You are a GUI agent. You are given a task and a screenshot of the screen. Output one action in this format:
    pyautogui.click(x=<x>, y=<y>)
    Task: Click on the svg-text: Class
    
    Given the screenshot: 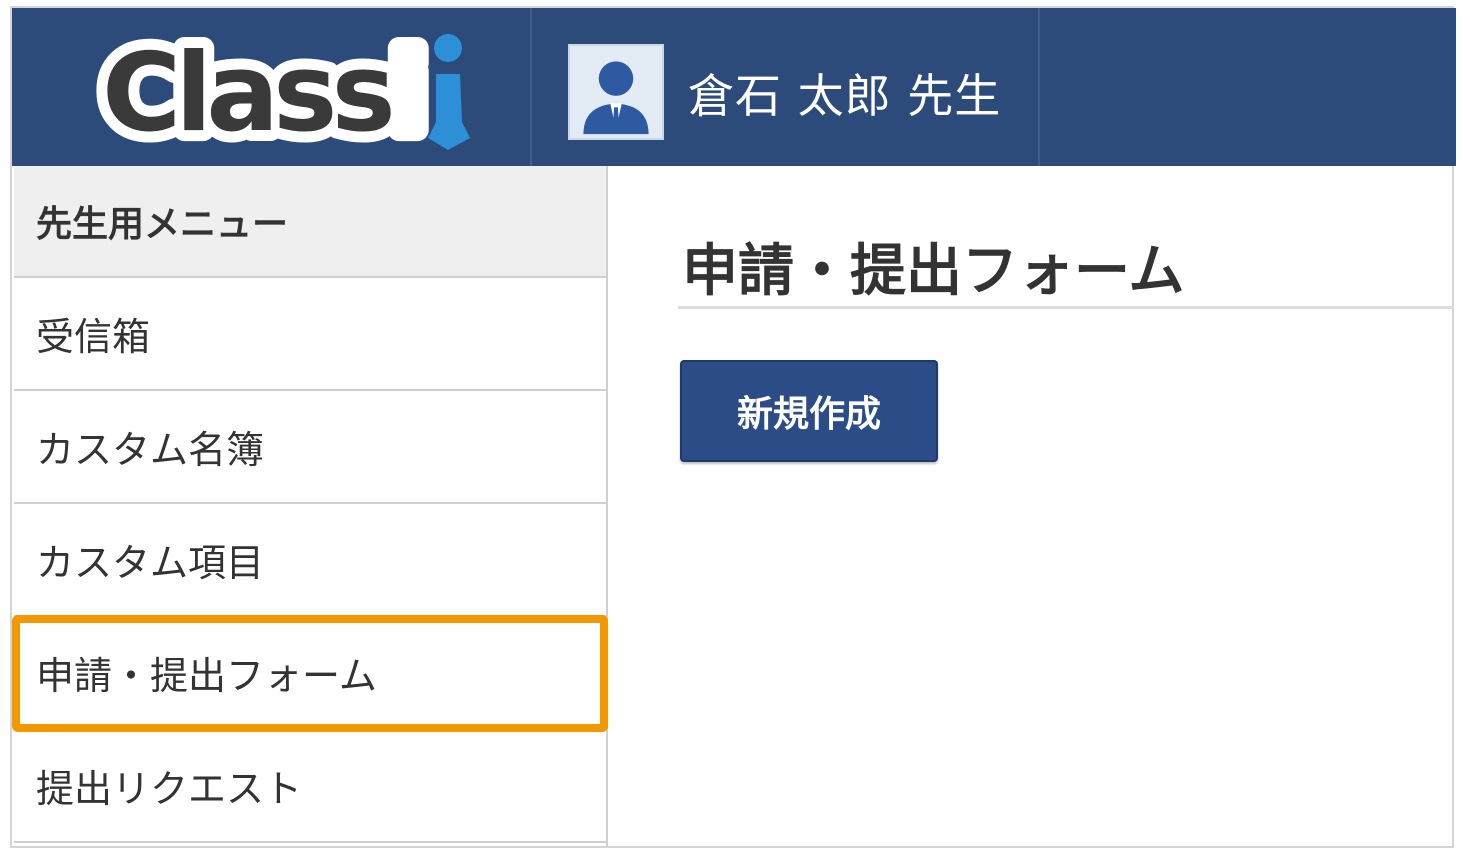 What is the action you would take?
    pyautogui.click(x=246, y=93)
    